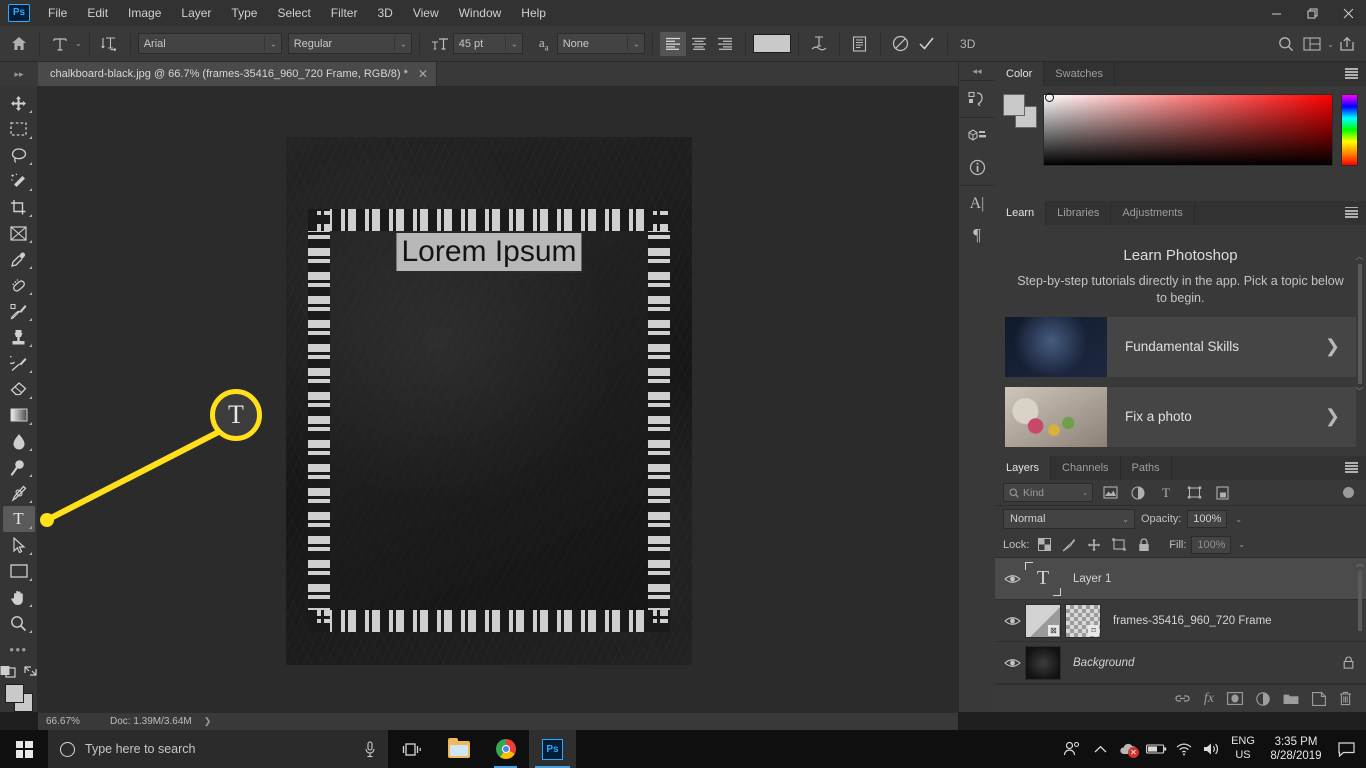 The width and height of the screenshot is (1366, 768). What do you see at coordinates (505, 749) in the screenshot?
I see `google-chrome-taskbar-icon` at bounding box center [505, 749].